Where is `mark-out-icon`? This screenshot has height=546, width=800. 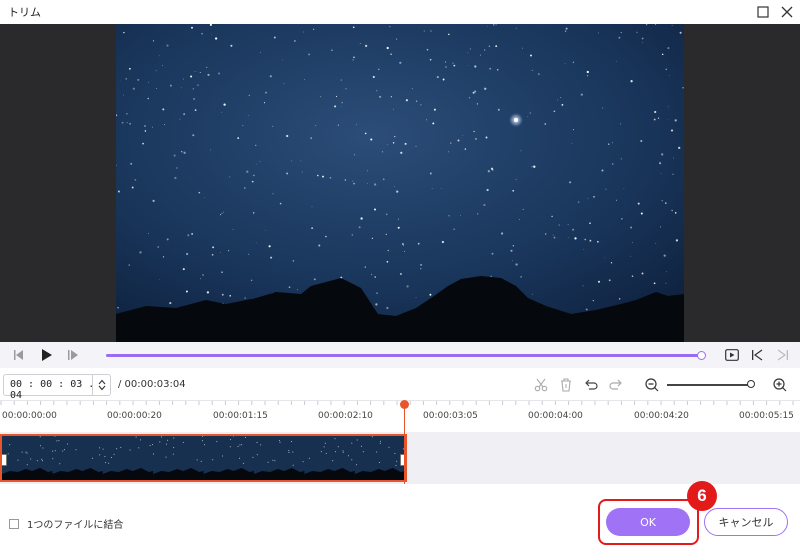 mark-out-icon is located at coordinates (782, 355).